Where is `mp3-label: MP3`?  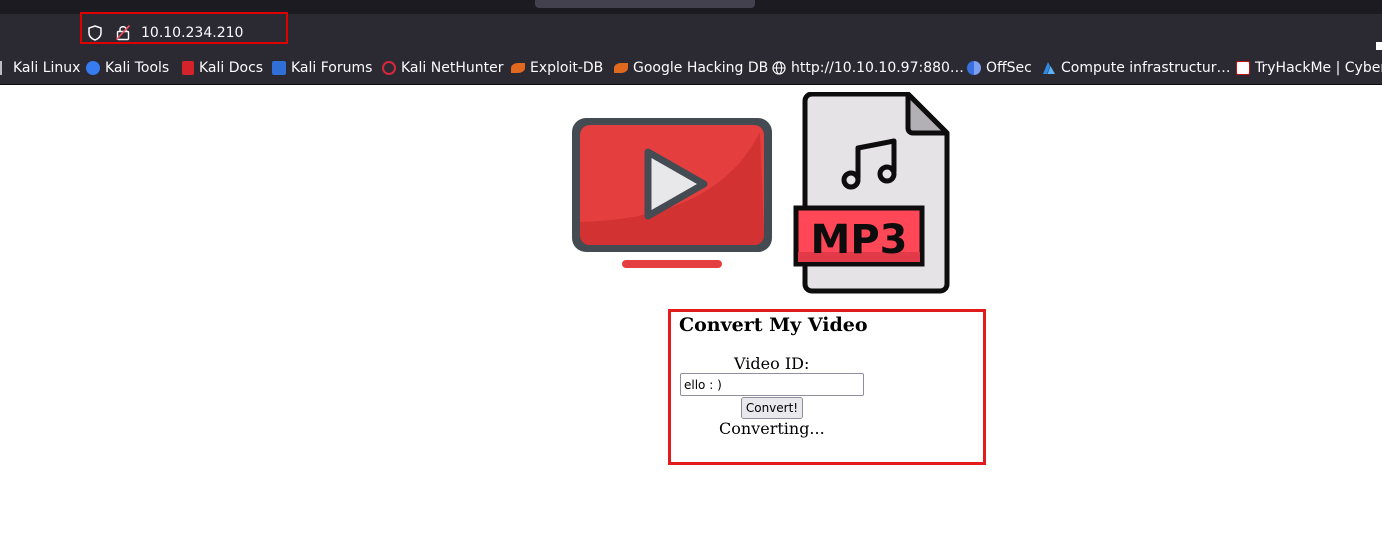
mp3-label: MP3 is located at coordinates (859, 240).